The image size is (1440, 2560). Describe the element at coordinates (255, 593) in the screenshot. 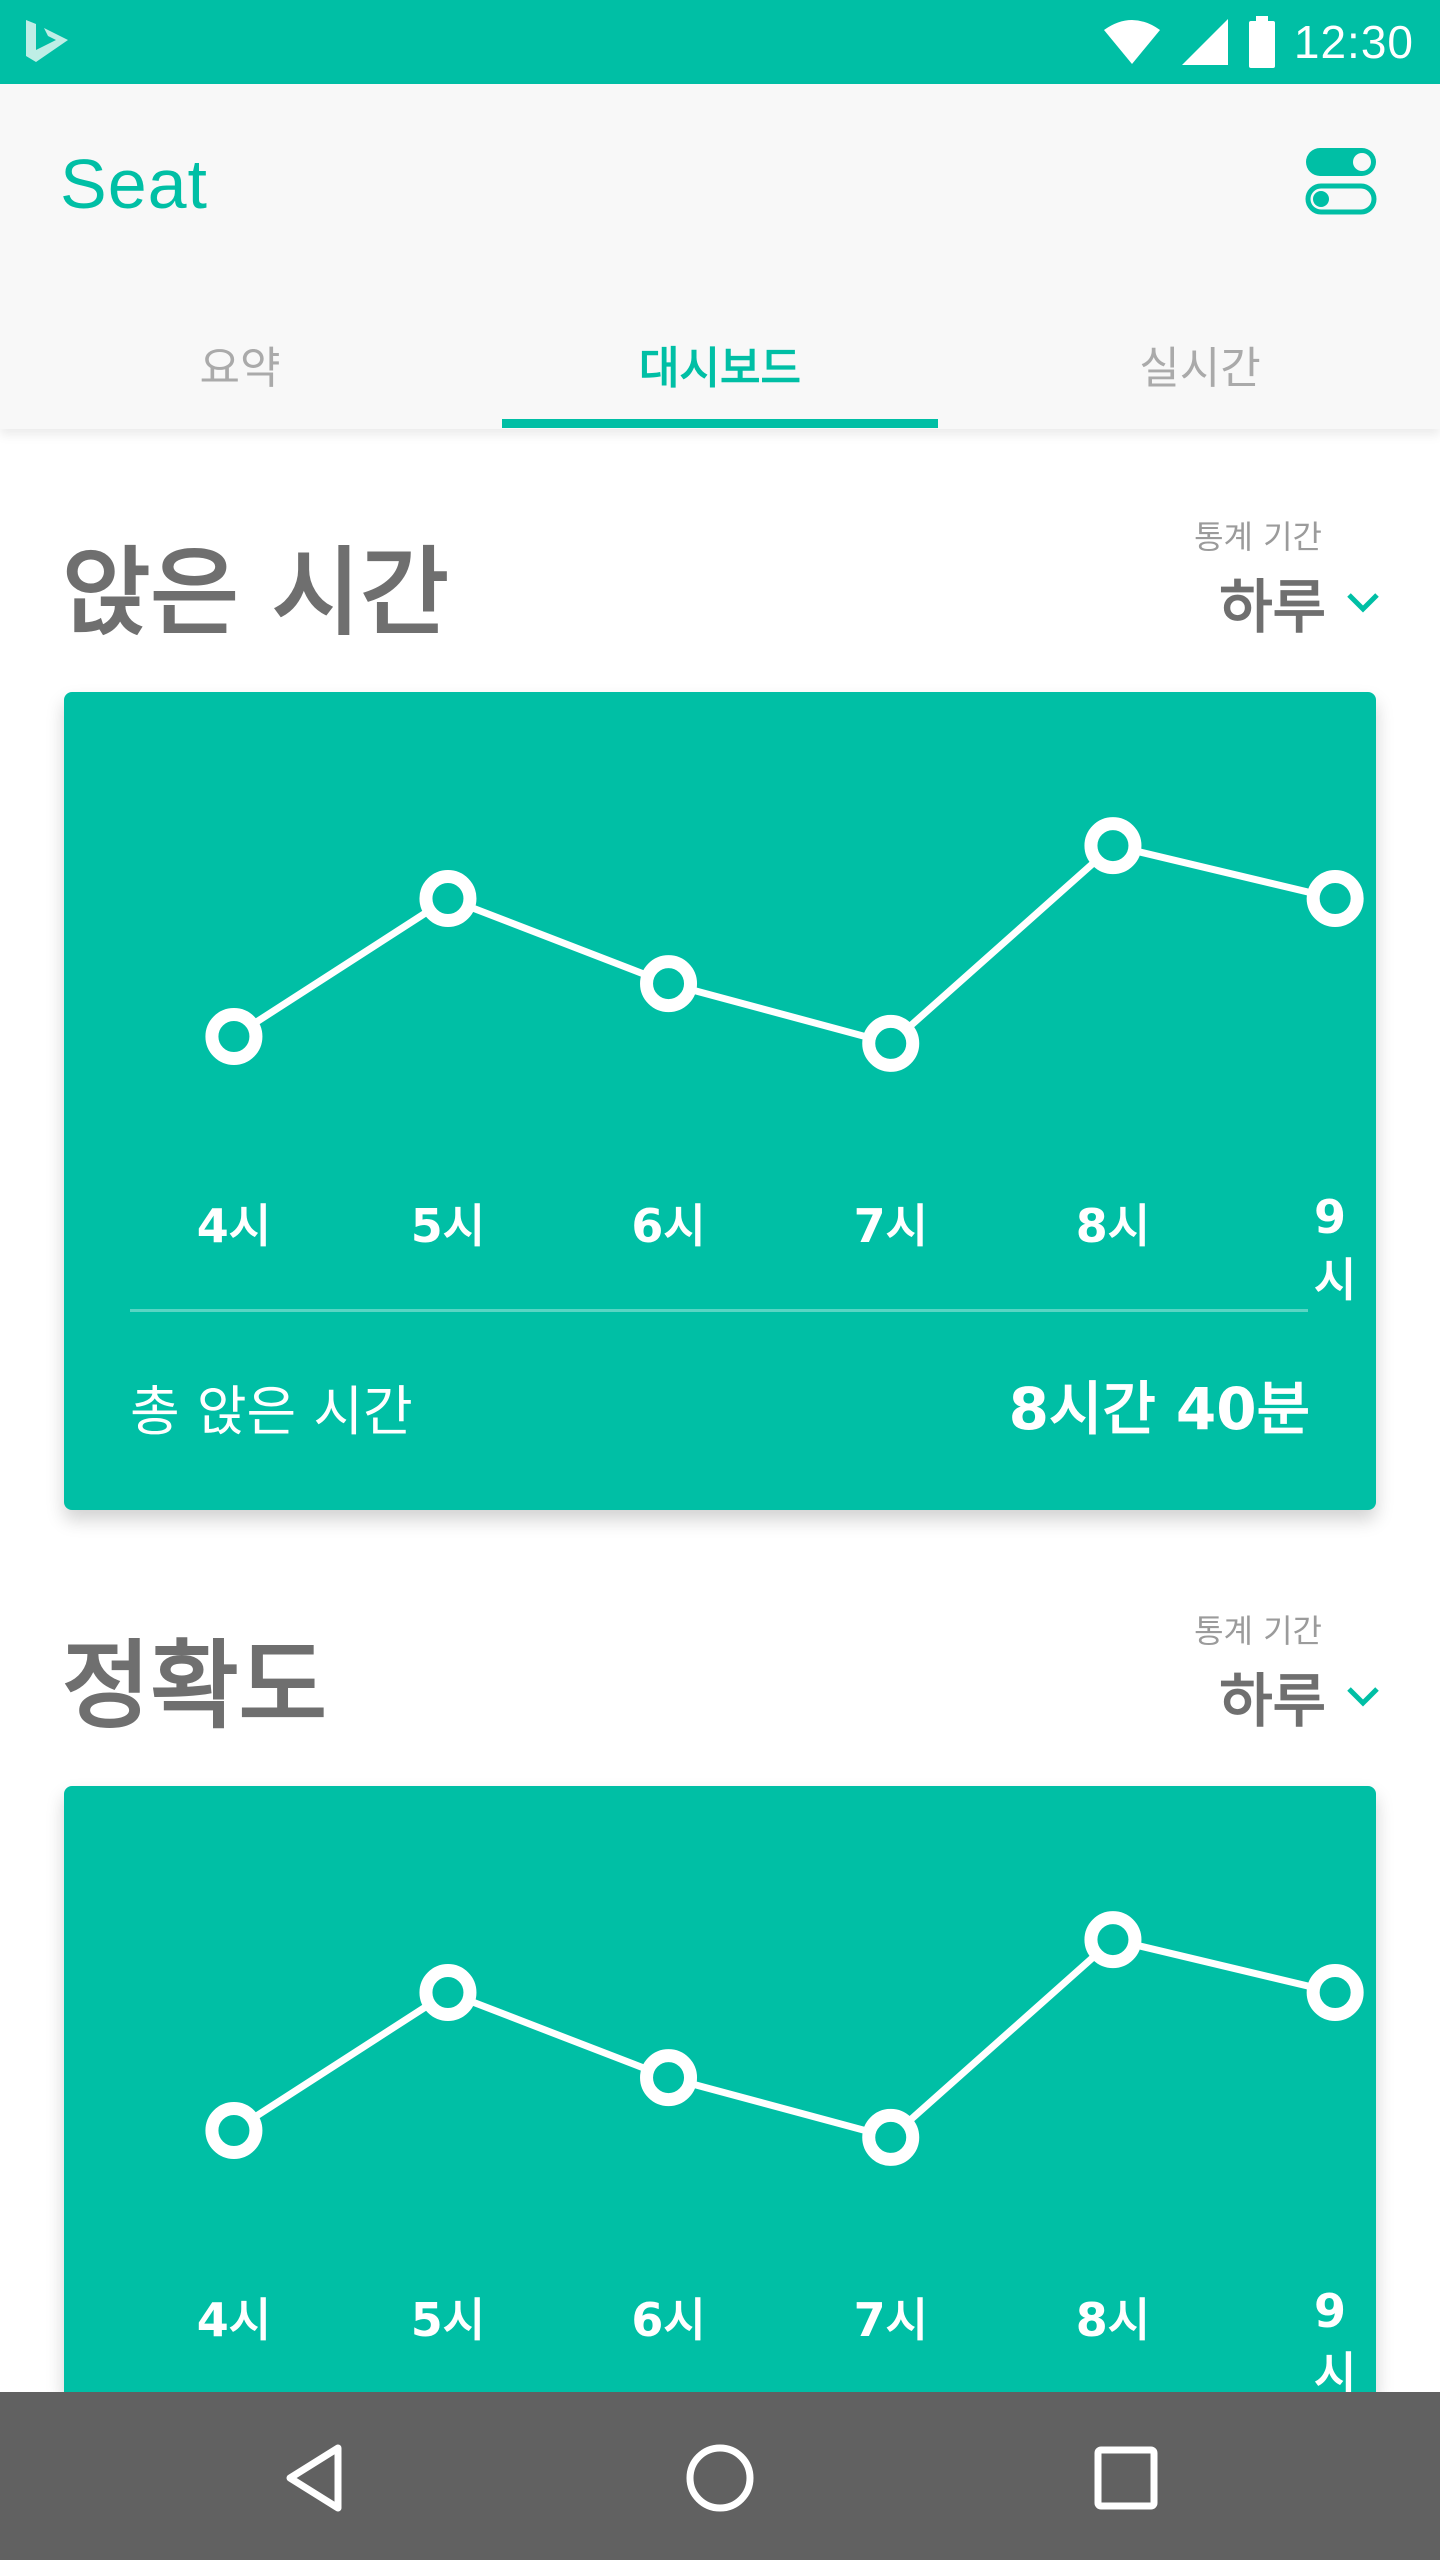

I see `section-title-sitting-time: 앉은 시간` at that location.